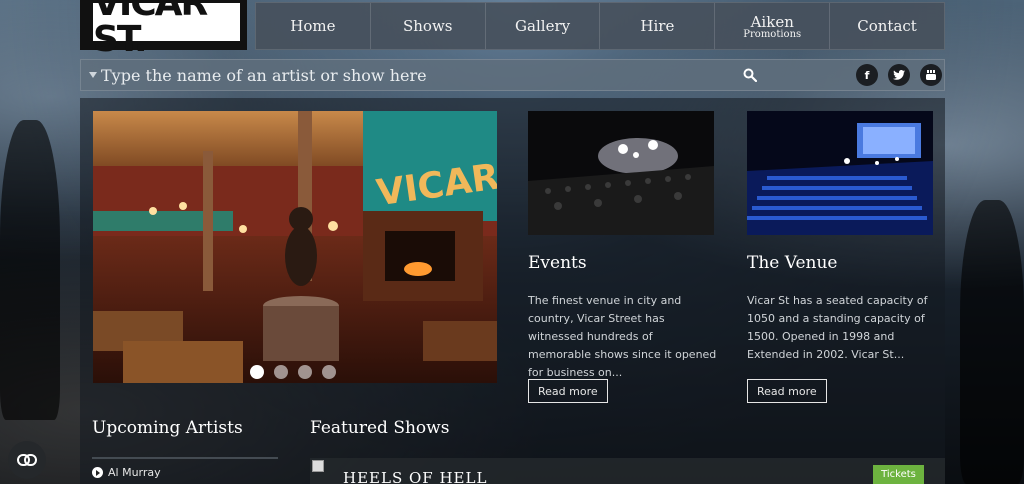  Describe the element at coordinates (772, 34) in the screenshot. I see `nav-sublabel: Promotions` at that location.